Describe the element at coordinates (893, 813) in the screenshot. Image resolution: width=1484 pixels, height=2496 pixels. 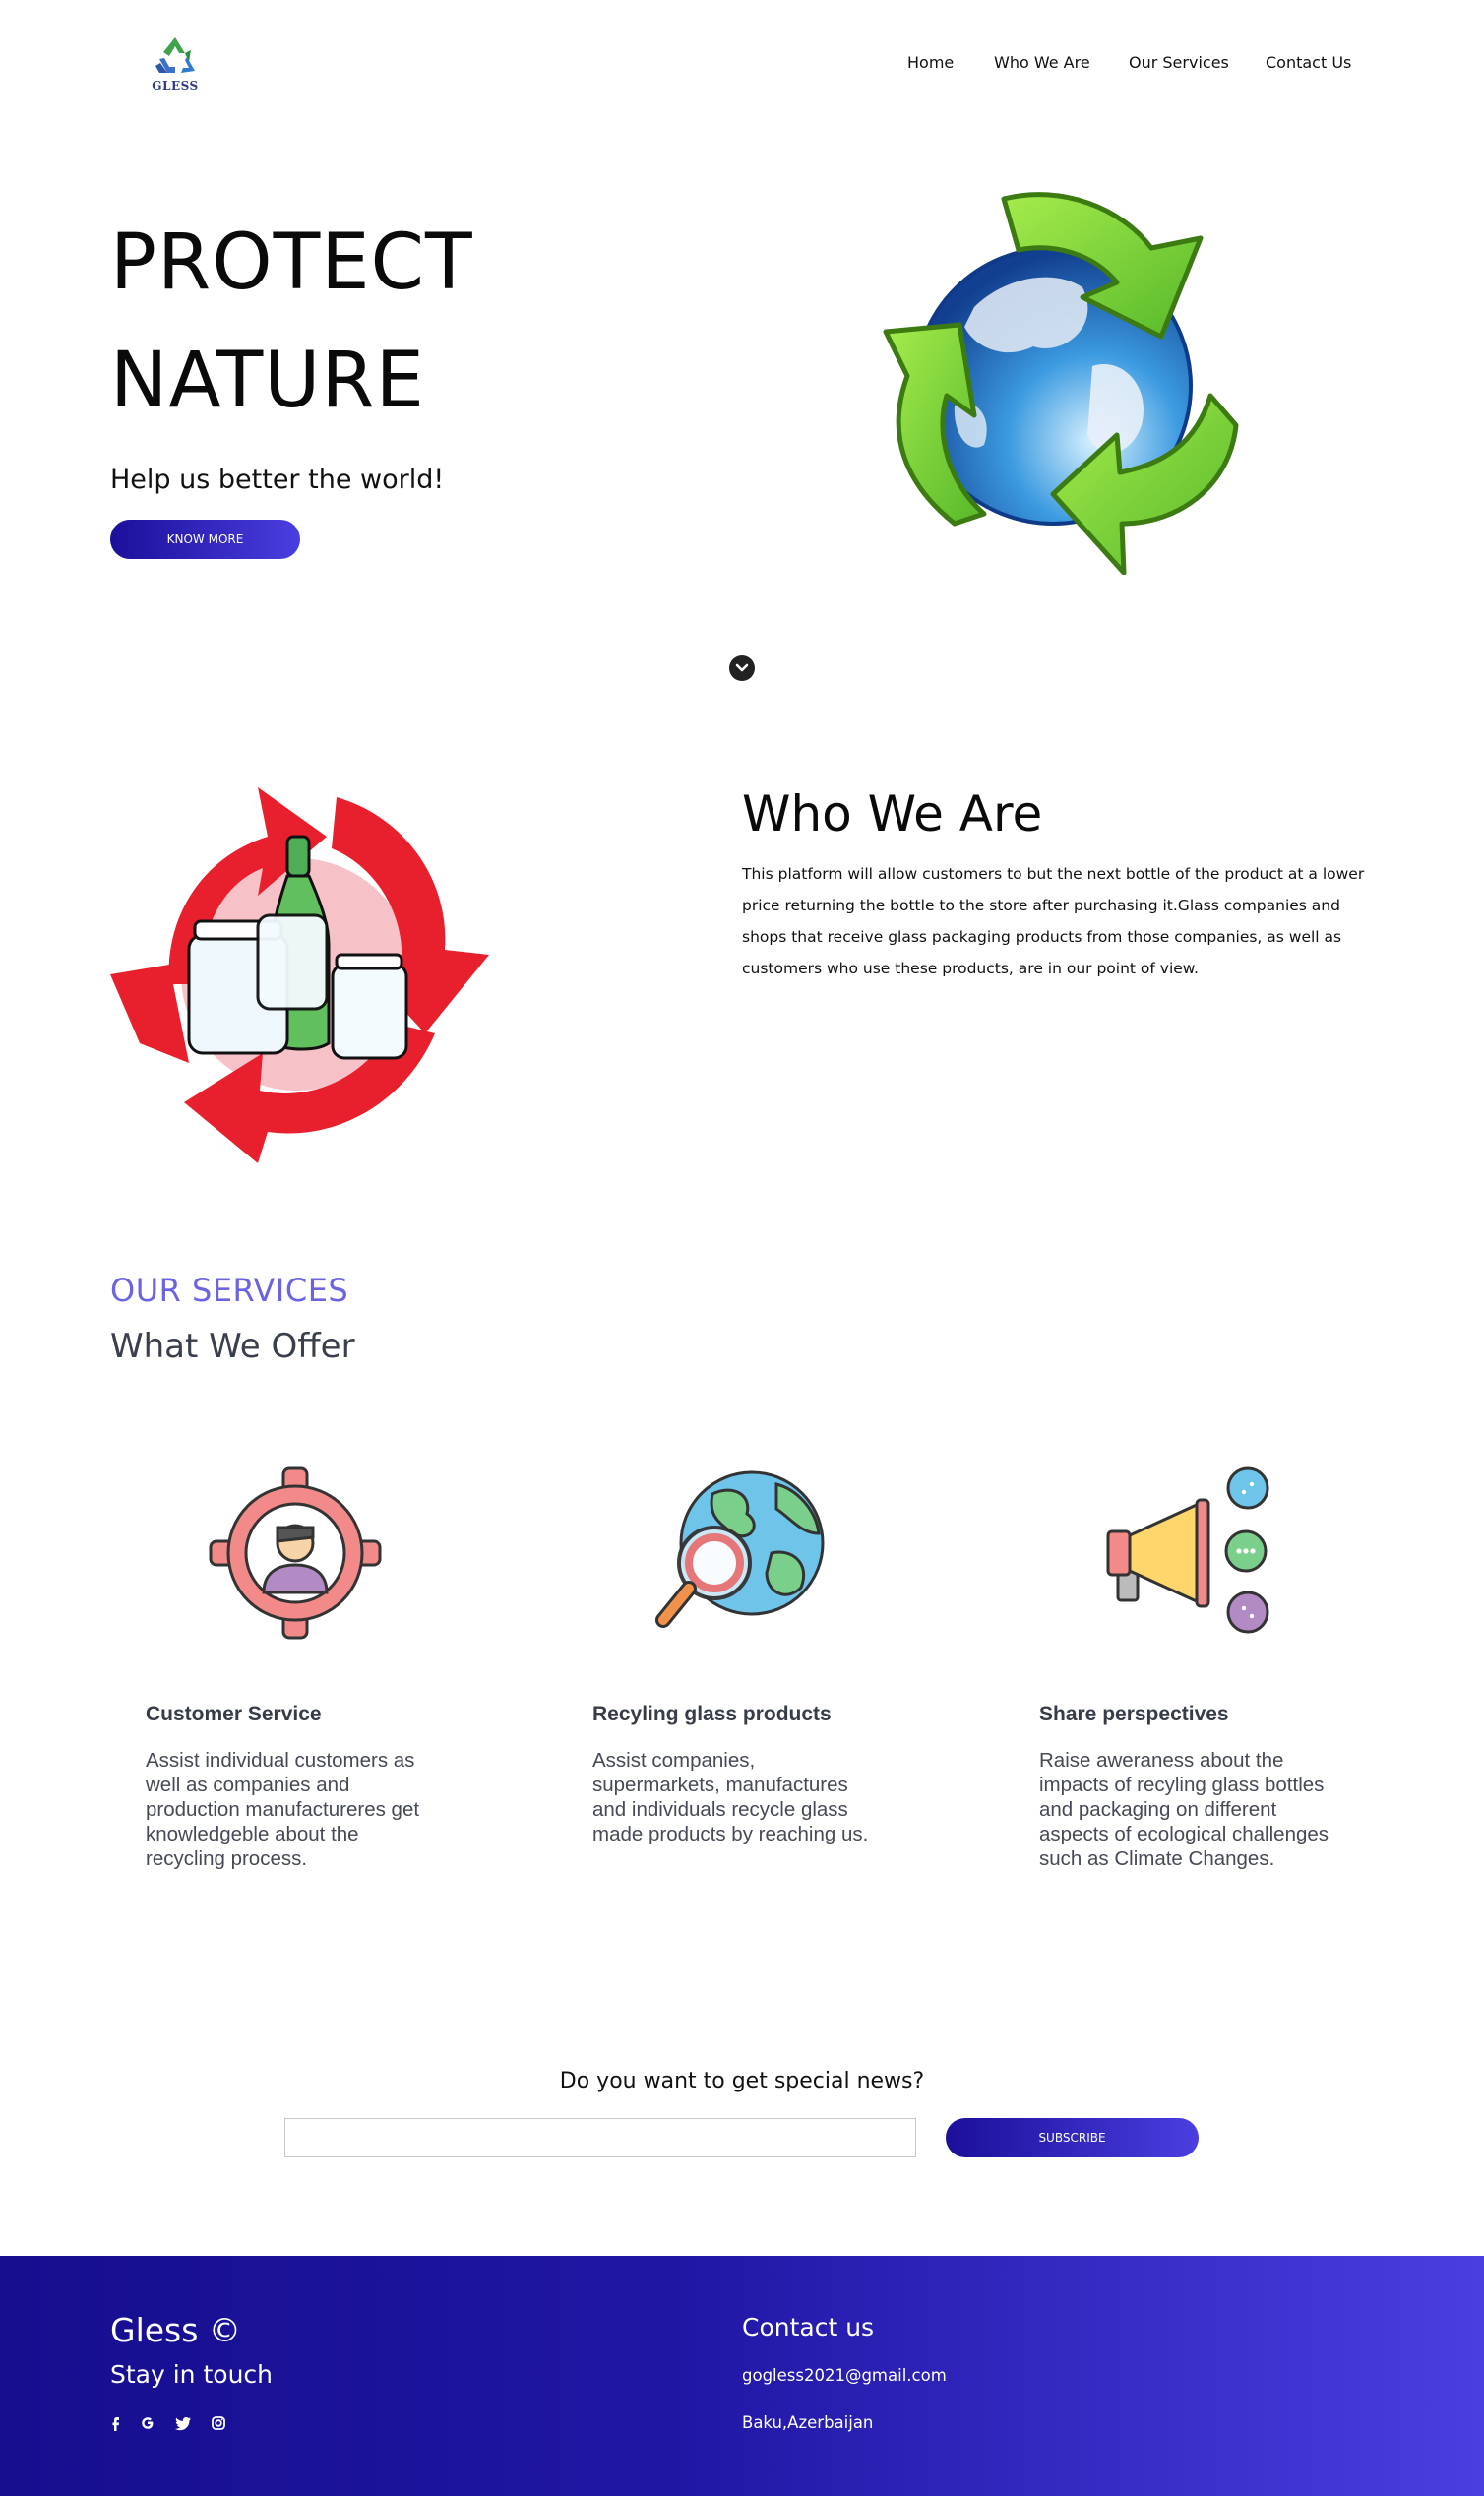
I see `who-we-are-title: Who We Are` at that location.